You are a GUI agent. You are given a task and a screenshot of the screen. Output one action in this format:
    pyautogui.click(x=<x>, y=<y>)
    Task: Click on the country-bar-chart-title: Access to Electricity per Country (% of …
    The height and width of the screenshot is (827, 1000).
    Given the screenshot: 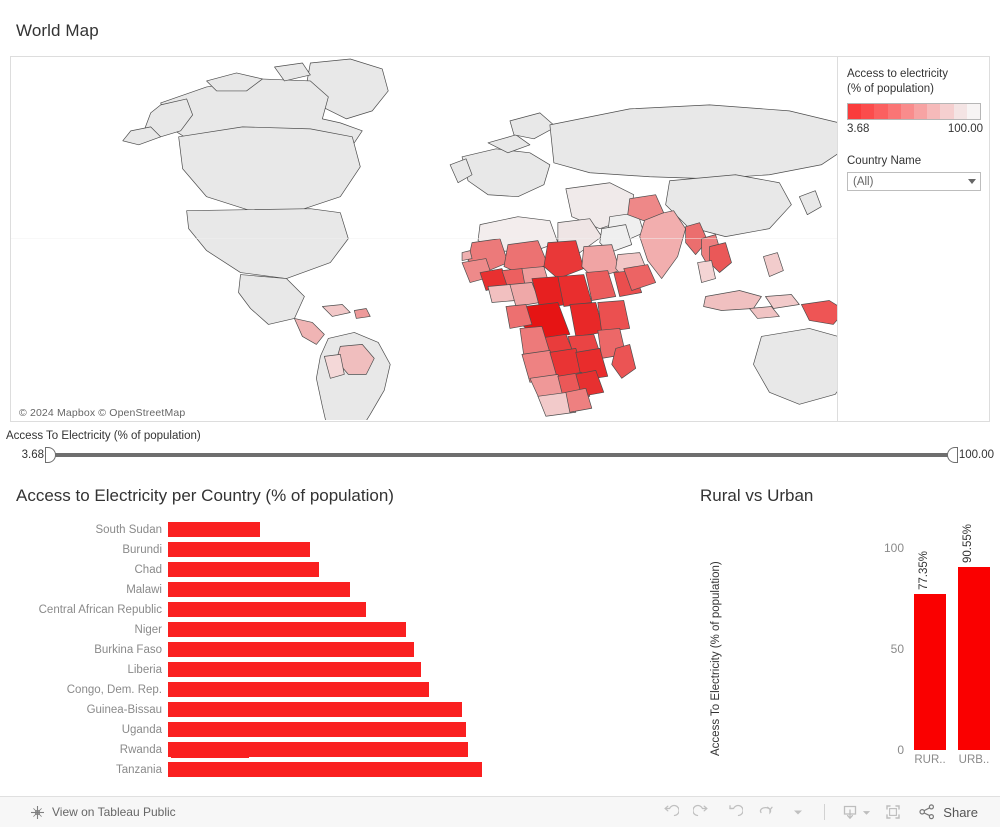 What is the action you would take?
    pyautogui.click(x=205, y=495)
    